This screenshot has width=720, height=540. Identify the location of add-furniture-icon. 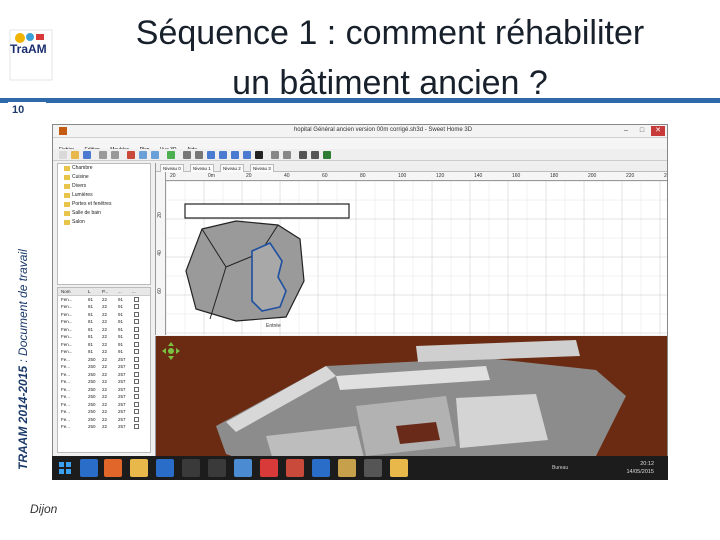
(171, 155).